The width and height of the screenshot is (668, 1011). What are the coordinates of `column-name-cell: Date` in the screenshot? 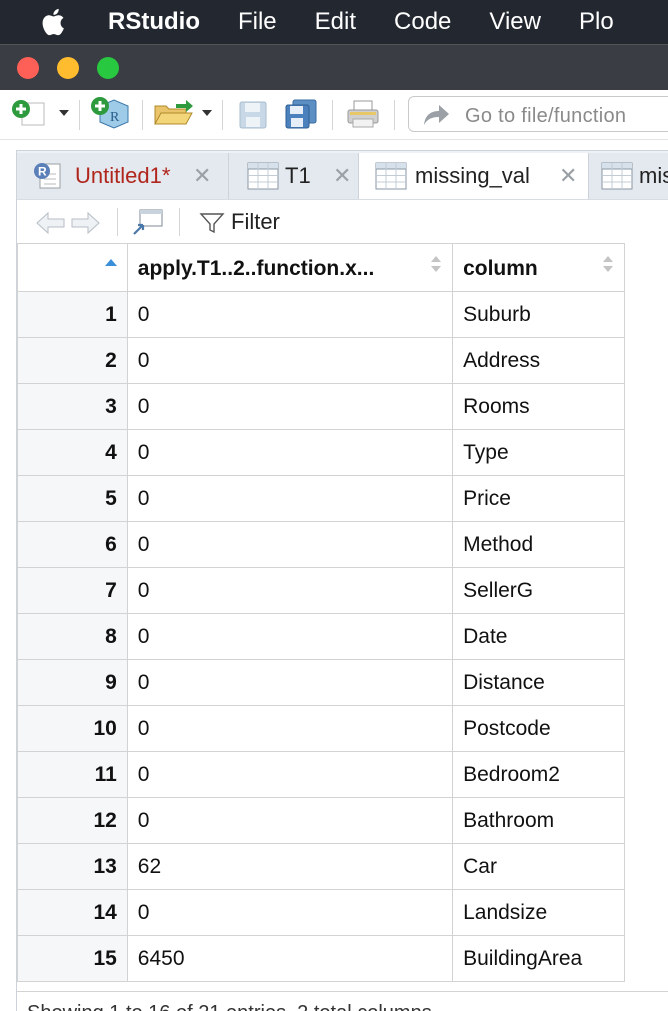 It's located at (538, 636).